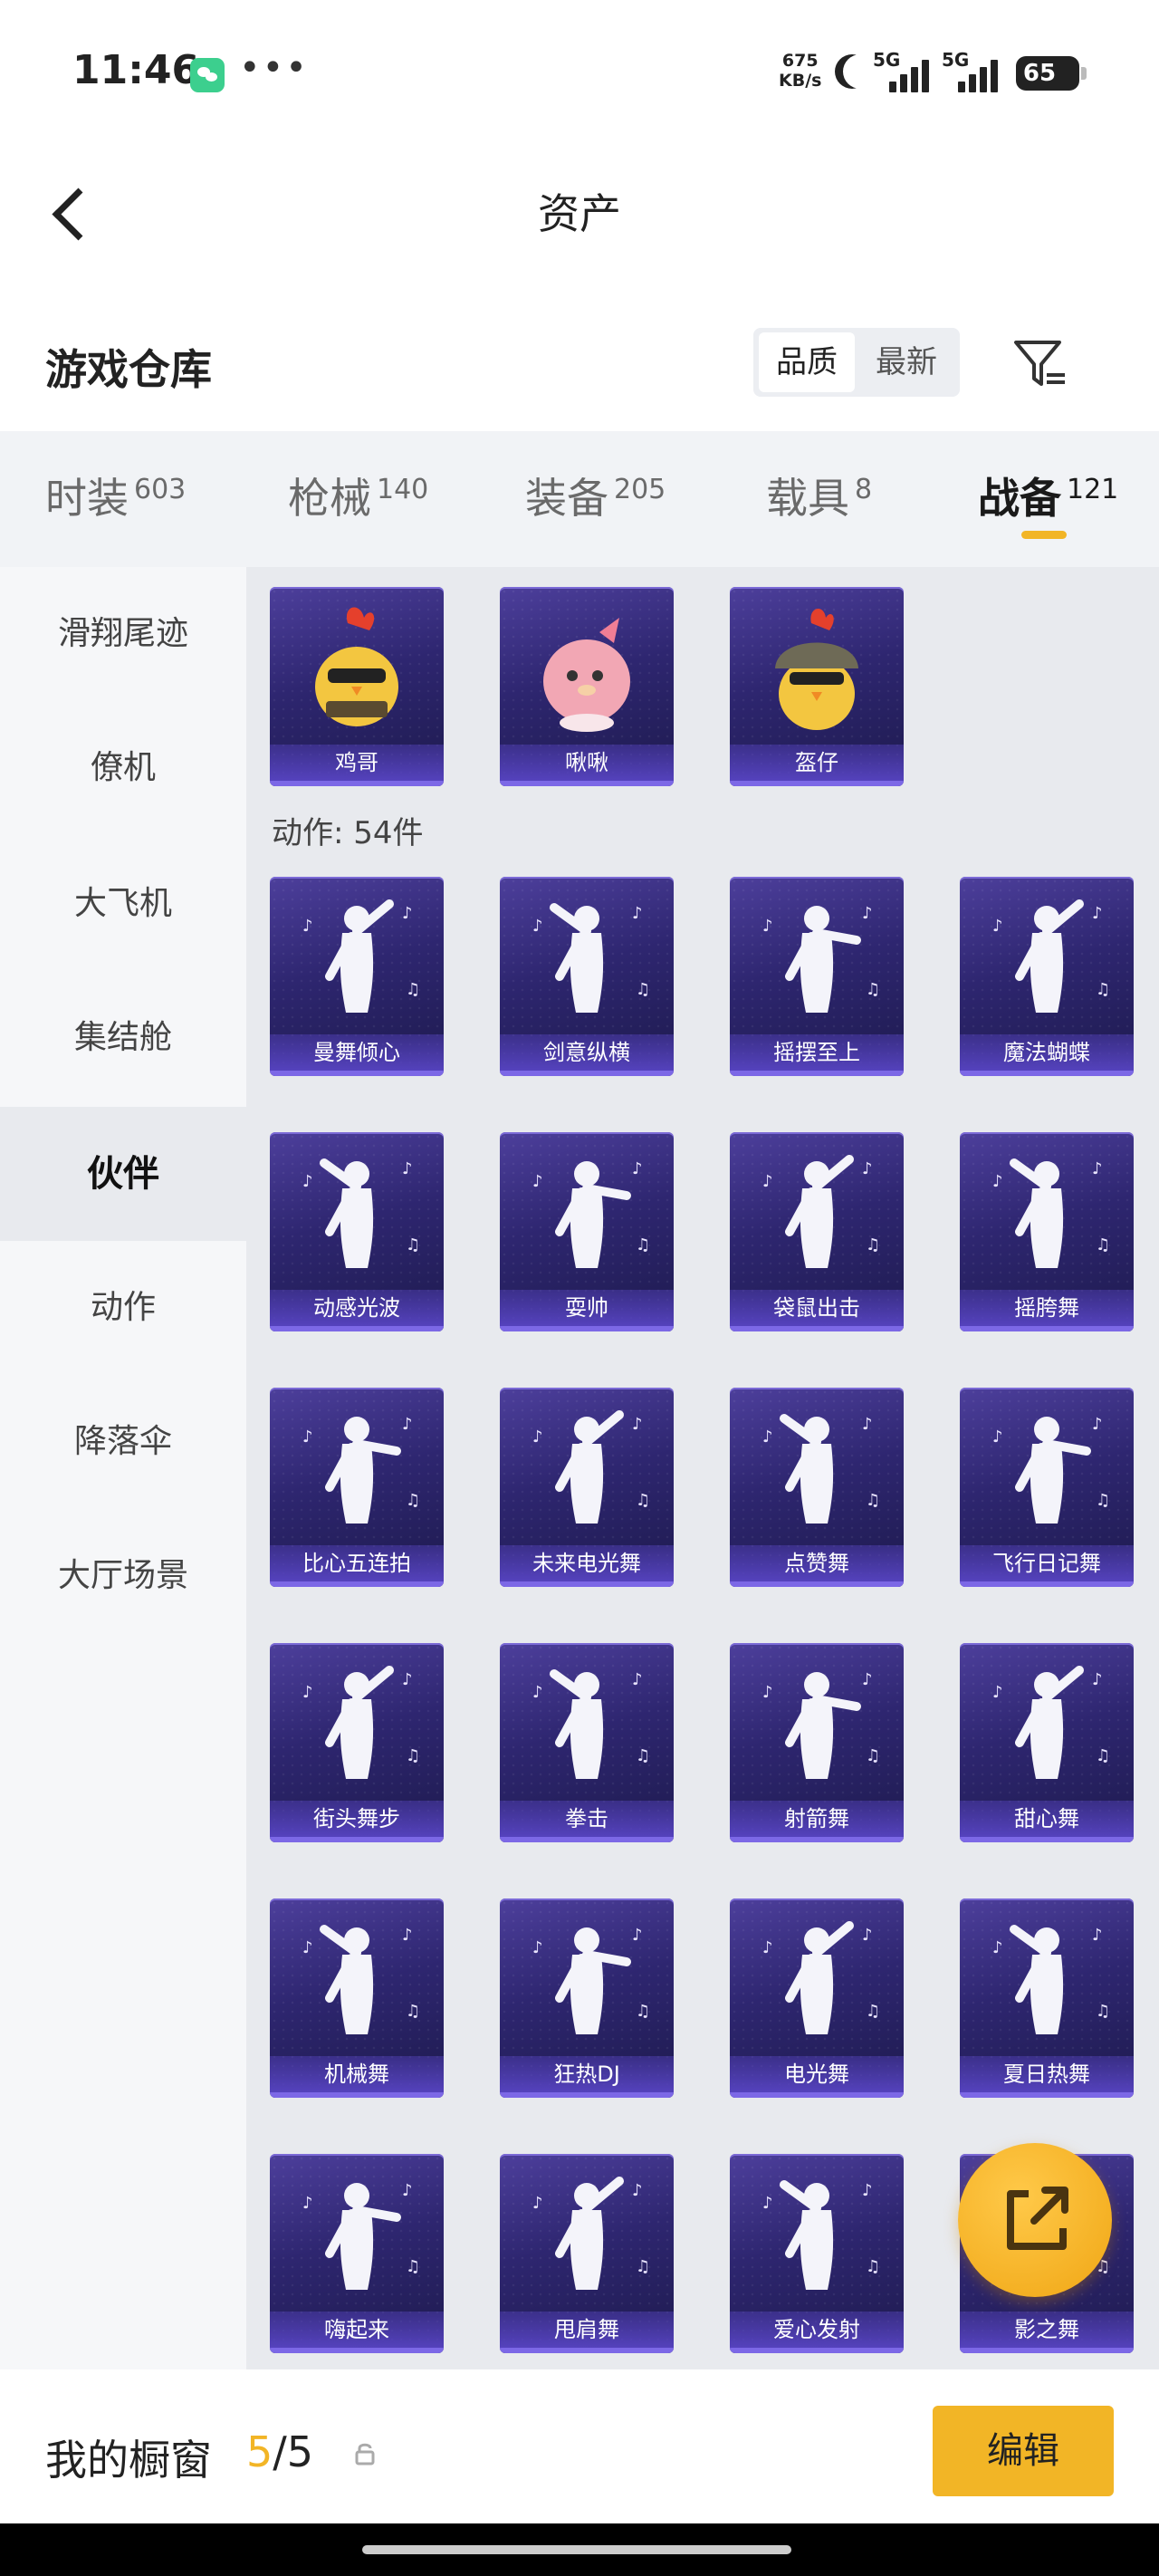 The height and width of the screenshot is (2576, 1159). Describe the element at coordinates (357, 1742) in the screenshot. I see `emote-card: ♪ ♪ ♫ 街头舞步` at that location.